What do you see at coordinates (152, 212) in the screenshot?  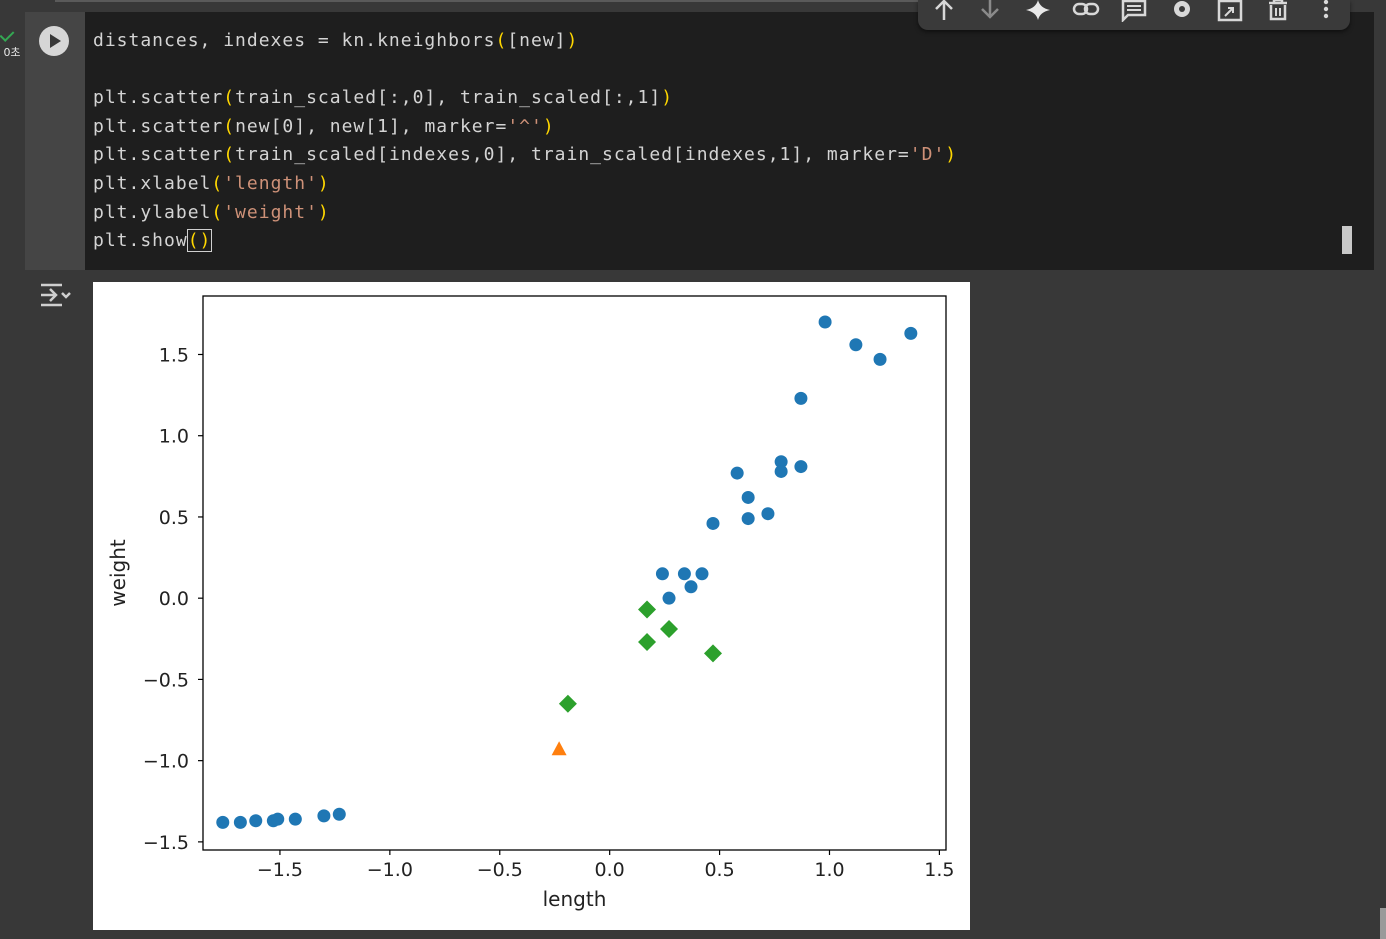 I see `code-token: plt.ylabel` at bounding box center [152, 212].